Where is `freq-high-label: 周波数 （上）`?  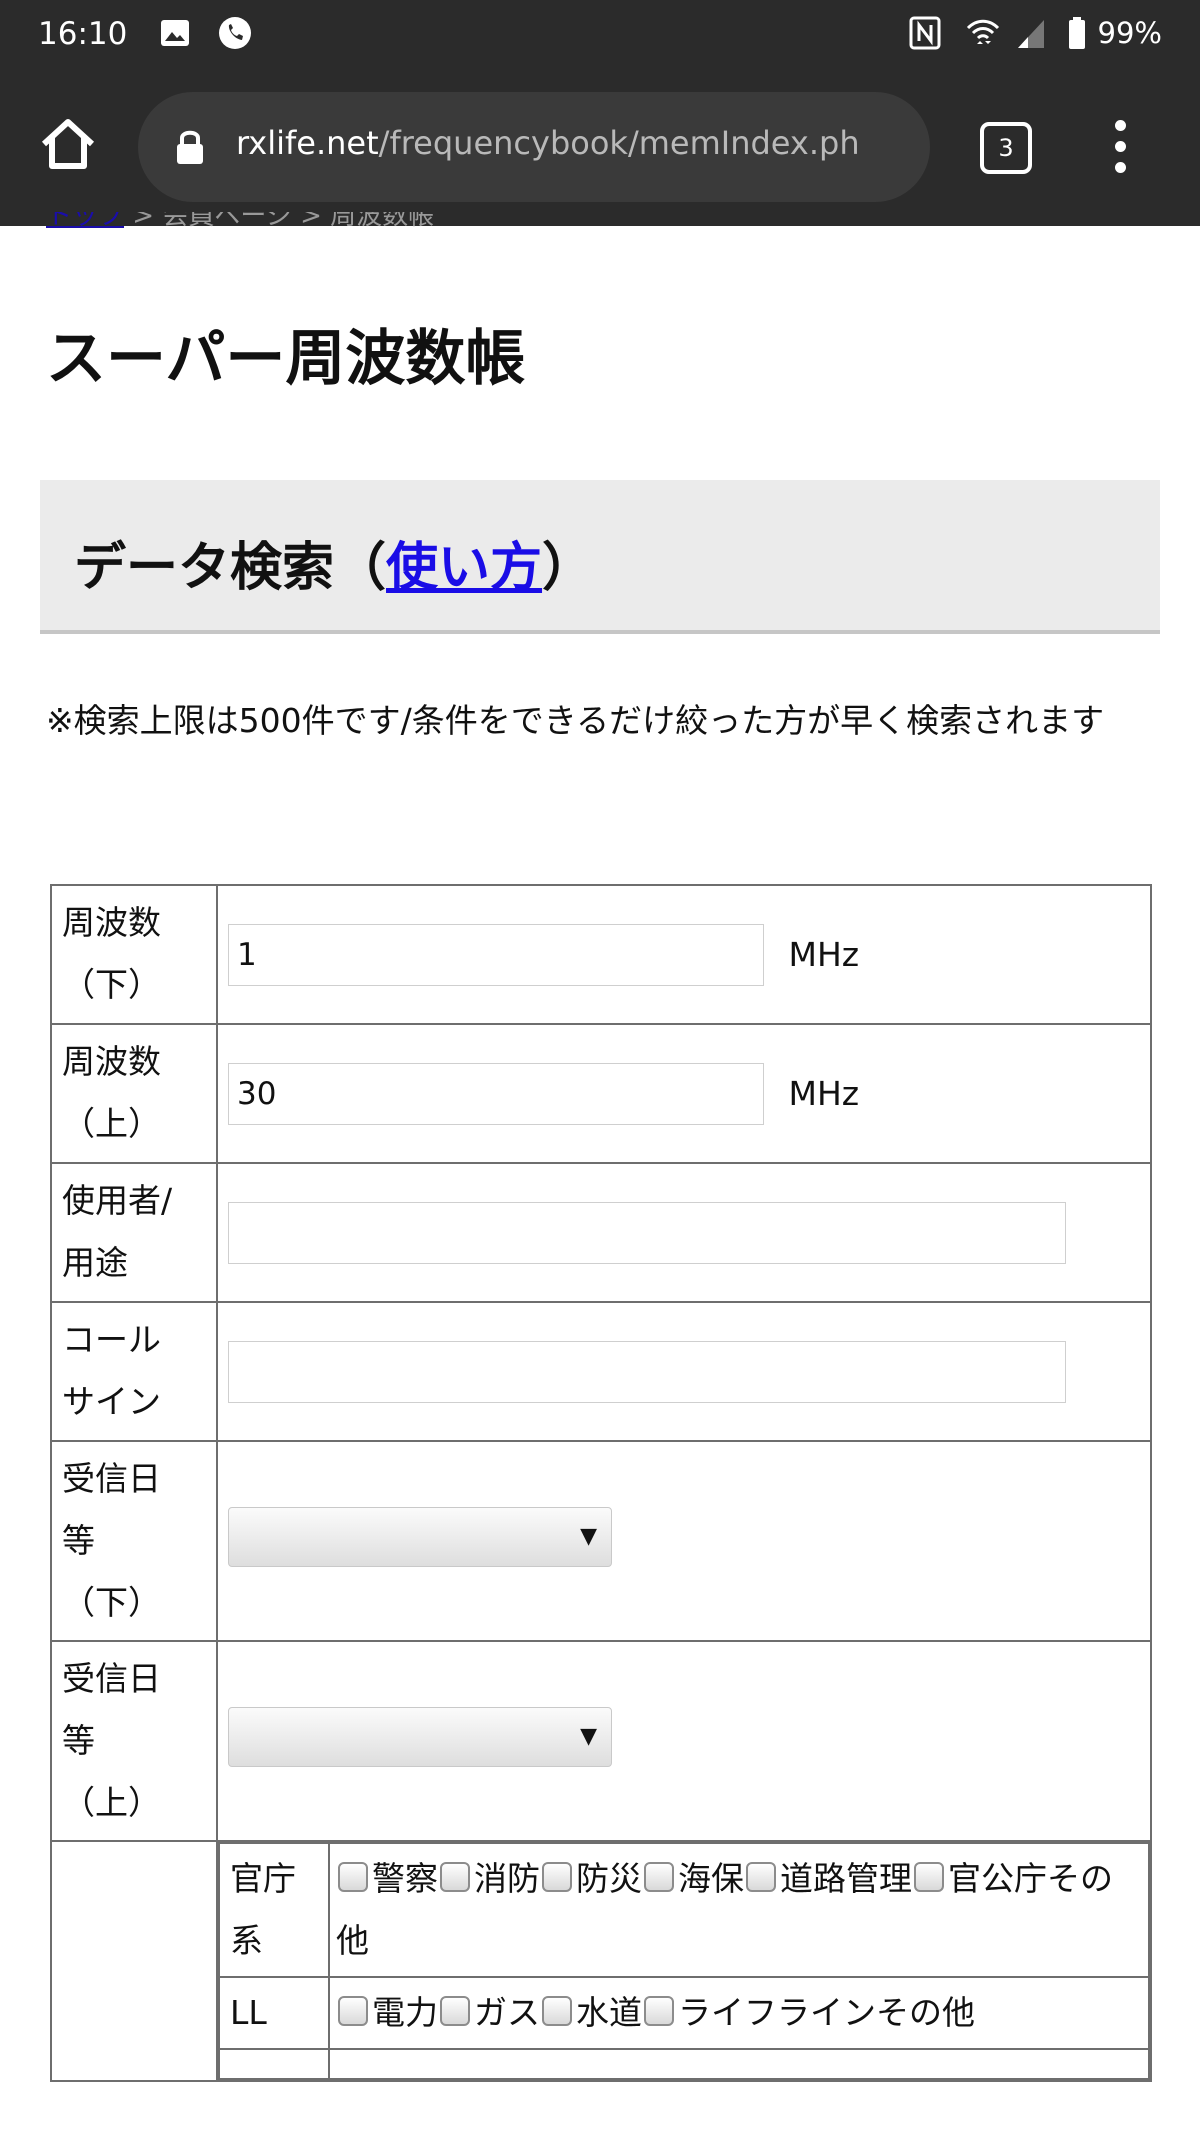 freq-high-label: 周波数 （上） is located at coordinates (134, 1093).